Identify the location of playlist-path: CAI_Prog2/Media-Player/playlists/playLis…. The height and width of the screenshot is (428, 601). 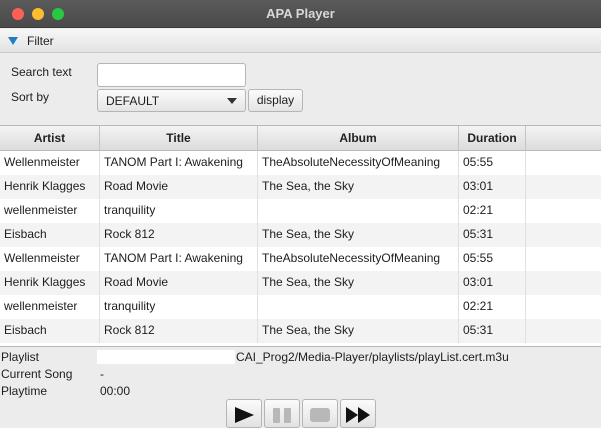
(372, 357).